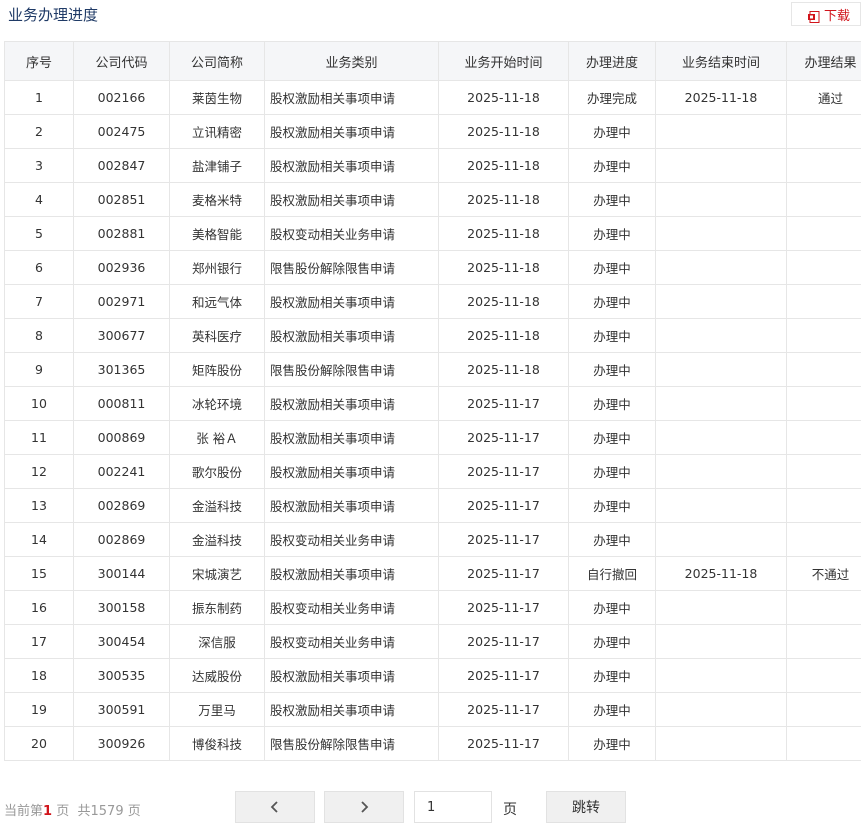 Image resolution: width=861 pixels, height=823 pixels. What do you see at coordinates (453, 807) in the screenshot?
I see `page-number-input` at bounding box center [453, 807].